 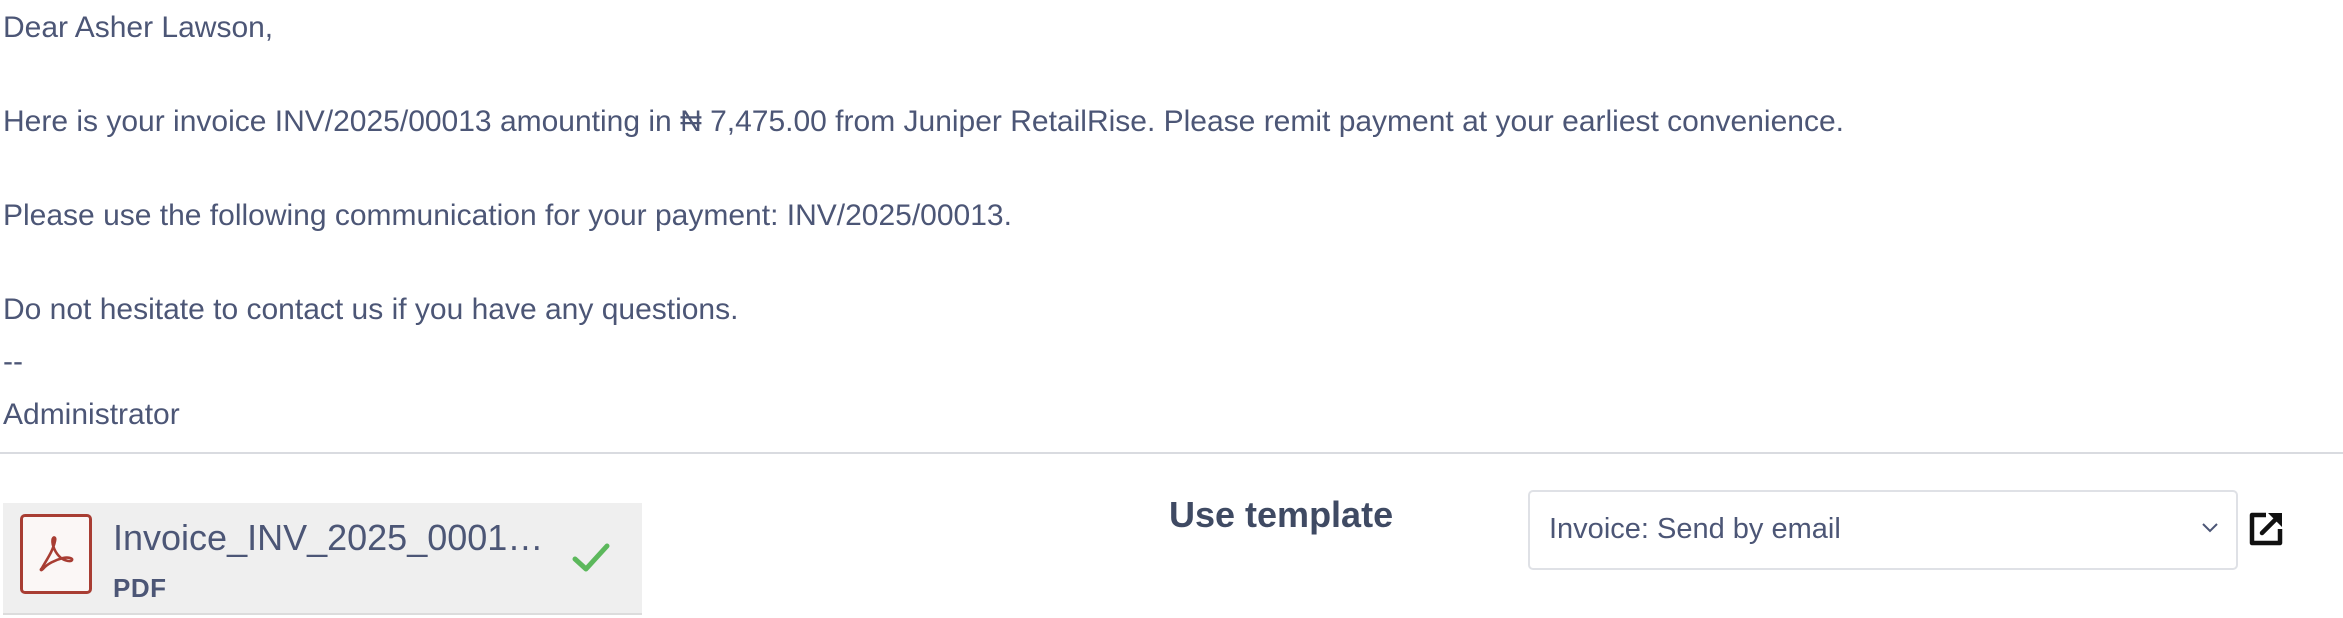 What do you see at coordinates (1883, 530) in the screenshot?
I see `template-select: Invoice: Send by email` at bounding box center [1883, 530].